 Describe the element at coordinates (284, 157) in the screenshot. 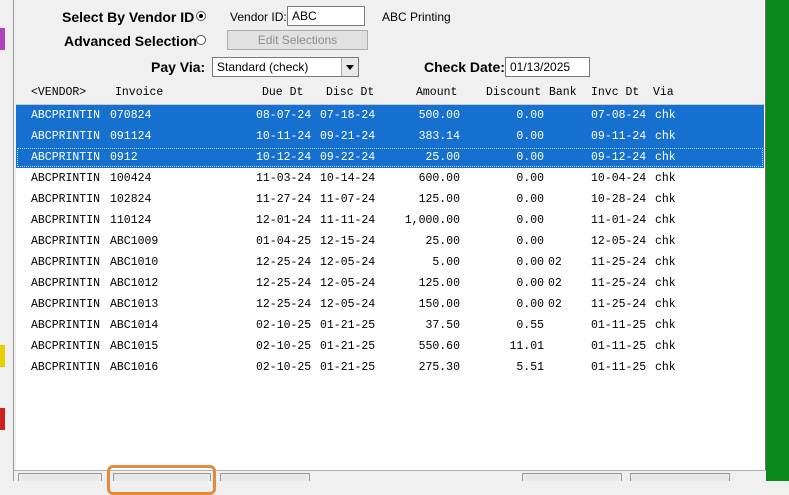

I see `cell-due-date: 10-12-24` at that location.